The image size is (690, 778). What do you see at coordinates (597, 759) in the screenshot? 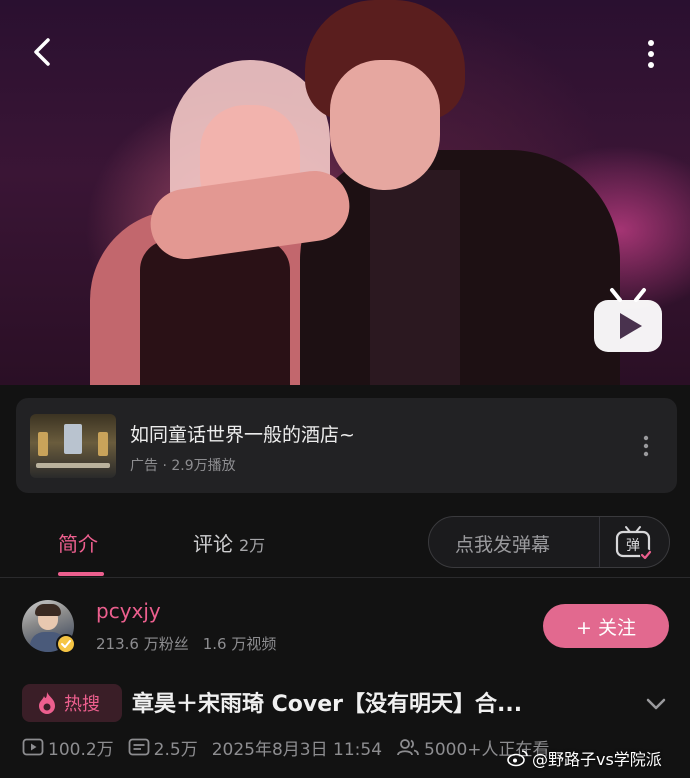
I see `watermark-text: @野路子vs学院派` at bounding box center [597, 759].